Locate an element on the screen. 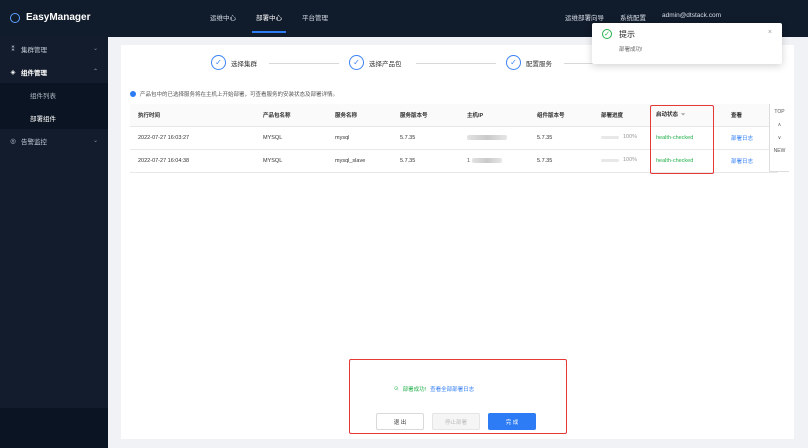 The image size is (808, 448). sidebar-item-label: 集群管理 is located at coordinates (34, 50).